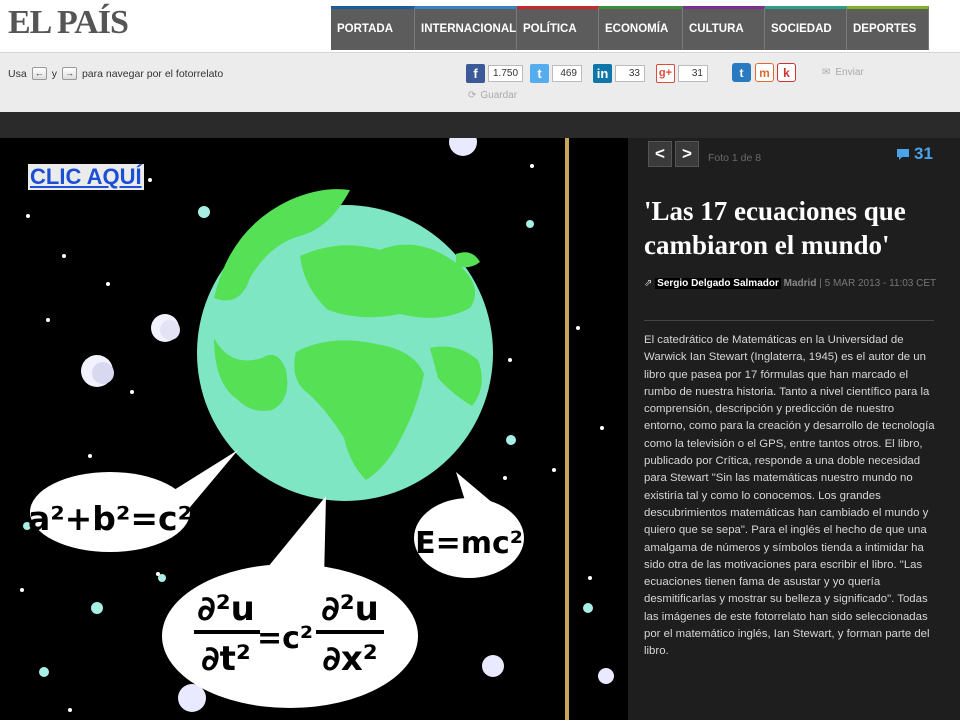 Image resolution: width=960 pixels, height=720 pixels. I want to click on nav-tab-sociedad: SOCIEDAD, so click(806, 28).